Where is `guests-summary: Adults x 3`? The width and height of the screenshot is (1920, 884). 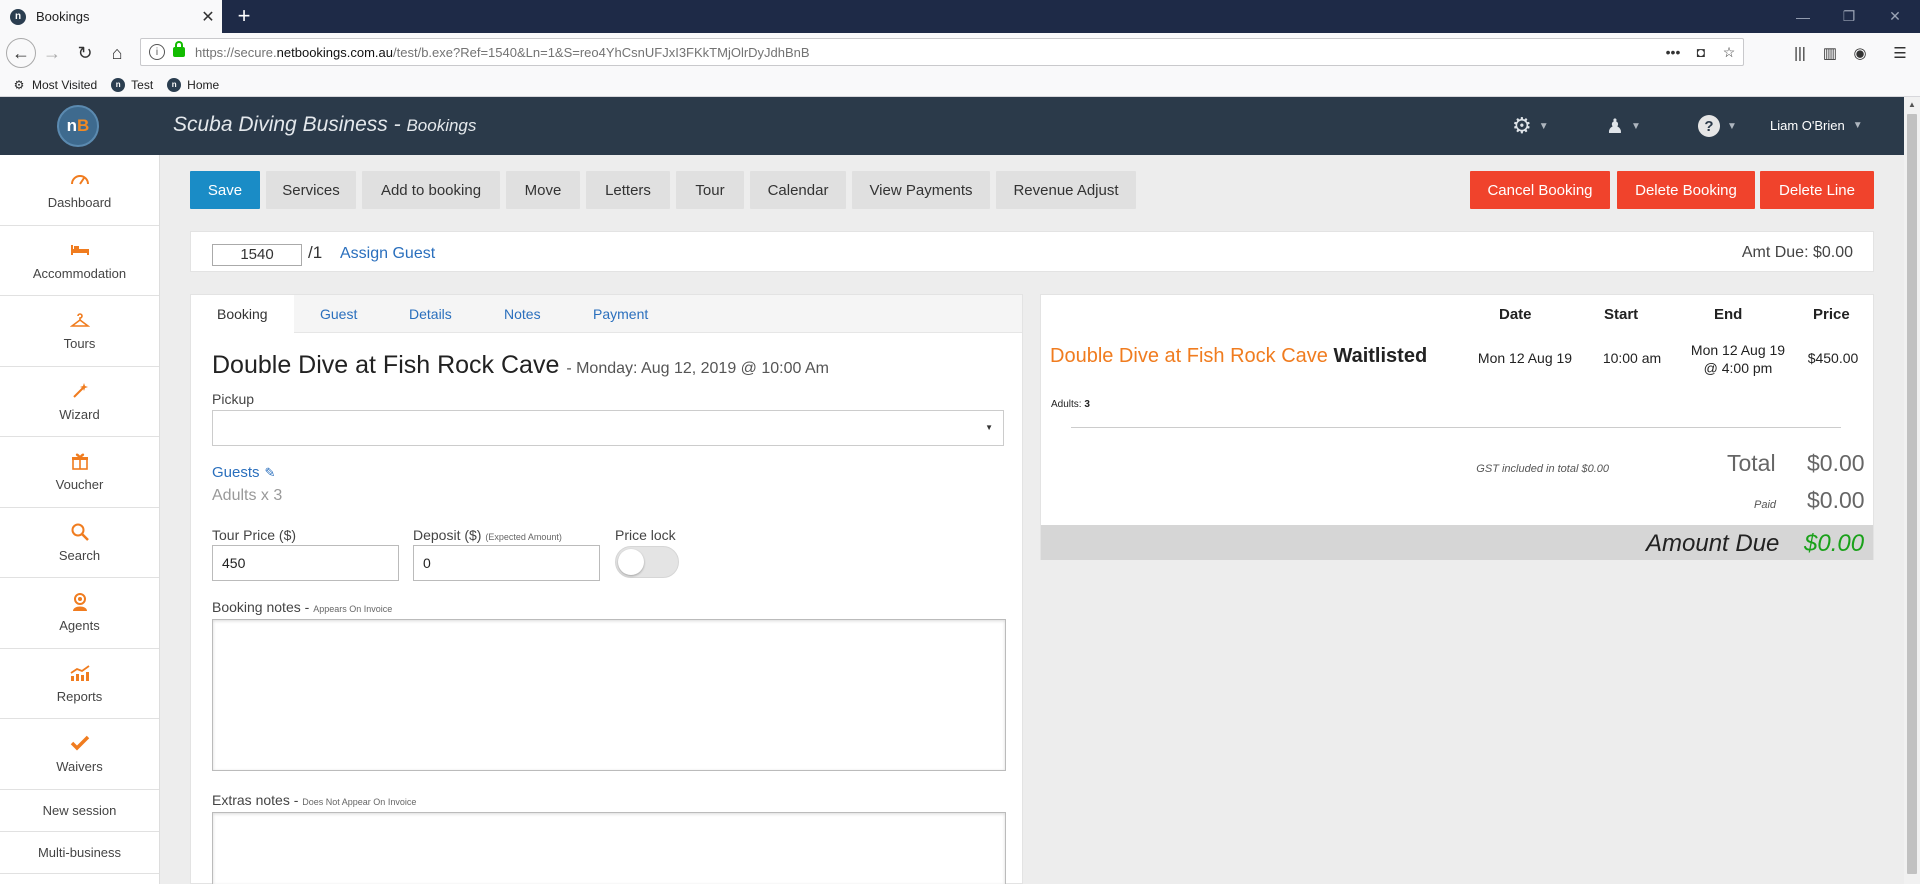
guests-summary: Adults x 3 is located at coordinates (247, 495).